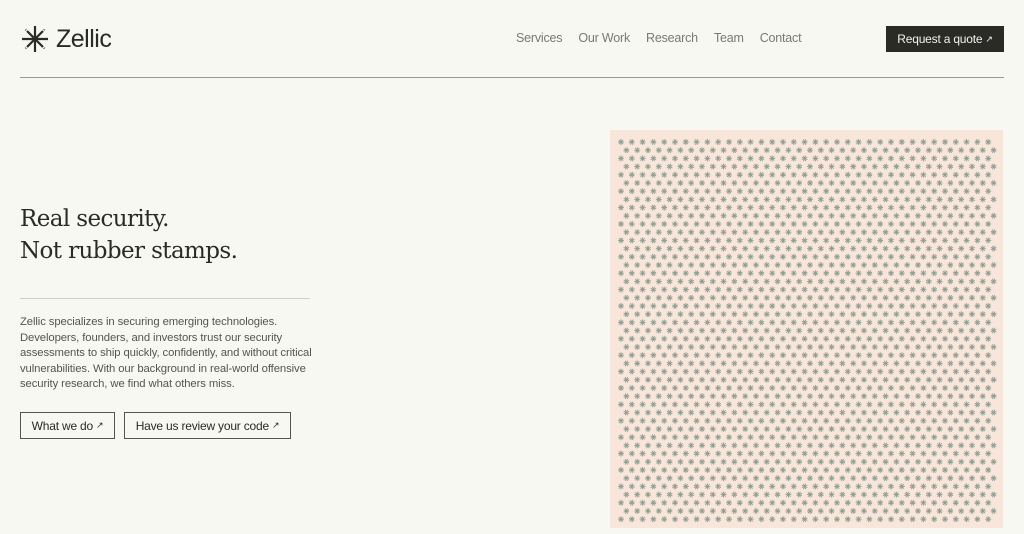 Image resolution: width=1024 pixels, height=534 pixels. I want to click on nav-item-services: Services, so click(539, 38).